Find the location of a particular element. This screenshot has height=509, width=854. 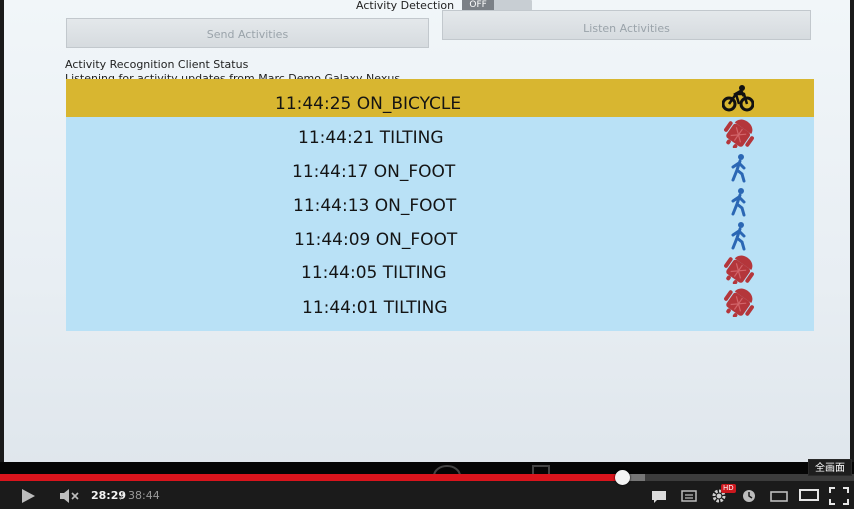

send-activities-button: Send Activities is located at coordinates (247, 33).